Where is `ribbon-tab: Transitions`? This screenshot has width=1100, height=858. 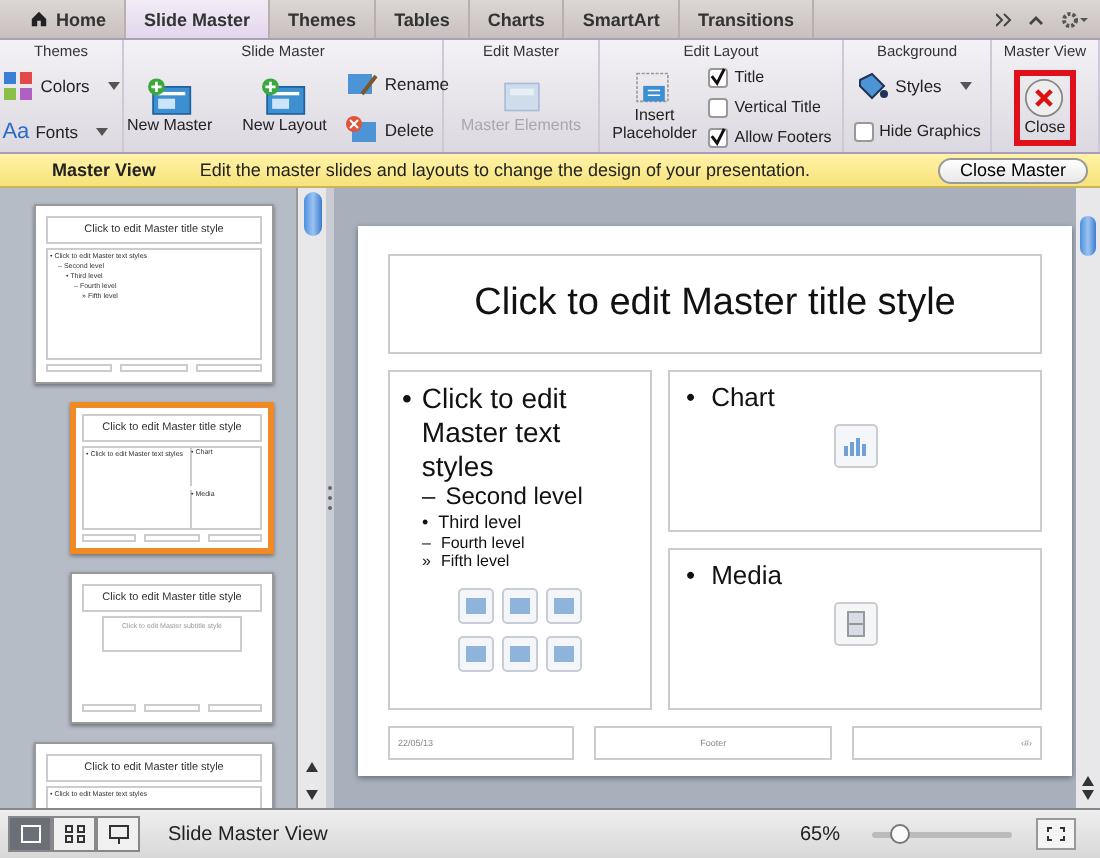
ribbon-tab: Transitions is located at coordinates (746, 19).